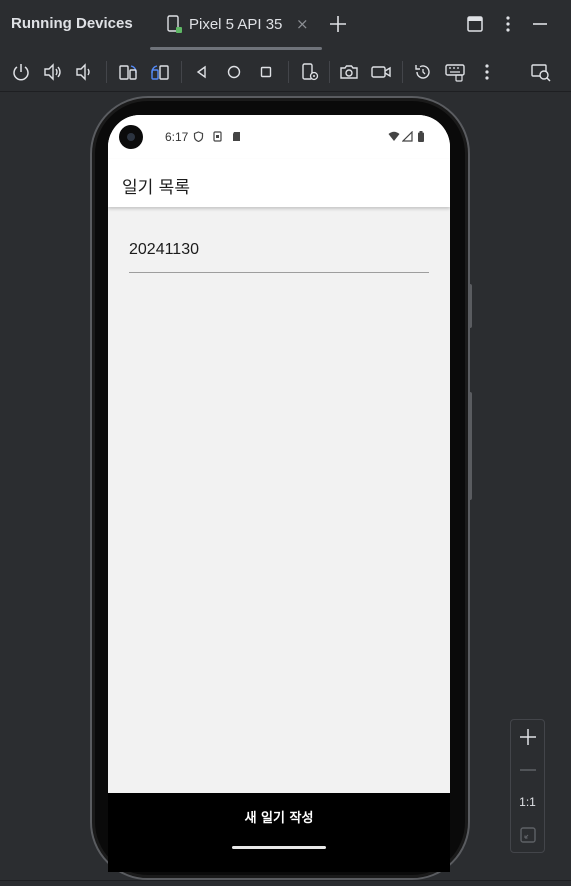 The width and height of the screenshot is (571, 886). Describe the element at coordinates (423, 72) in the screenshot. I see `reset-icon` at that location.